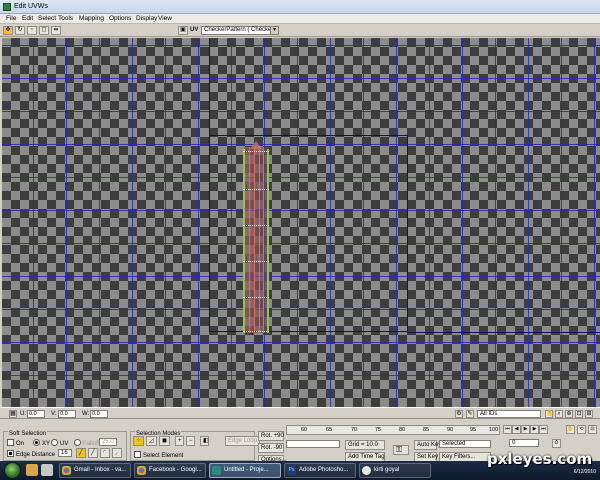 The width and height of the screenshot is (600, 480). Describe the element at coordinates (194, 30) in the screenshot. I see `uv-label: UV` at that location.